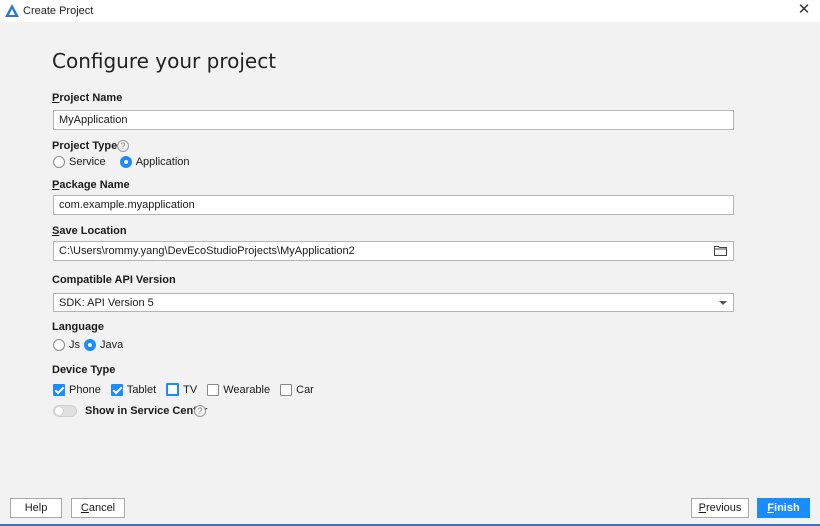 The height and width of the screenshot is (526, 820). Describe the element at coordinates (146, 411) in the screenshot. I see `service-center-label: Show in Service Center` at that location.